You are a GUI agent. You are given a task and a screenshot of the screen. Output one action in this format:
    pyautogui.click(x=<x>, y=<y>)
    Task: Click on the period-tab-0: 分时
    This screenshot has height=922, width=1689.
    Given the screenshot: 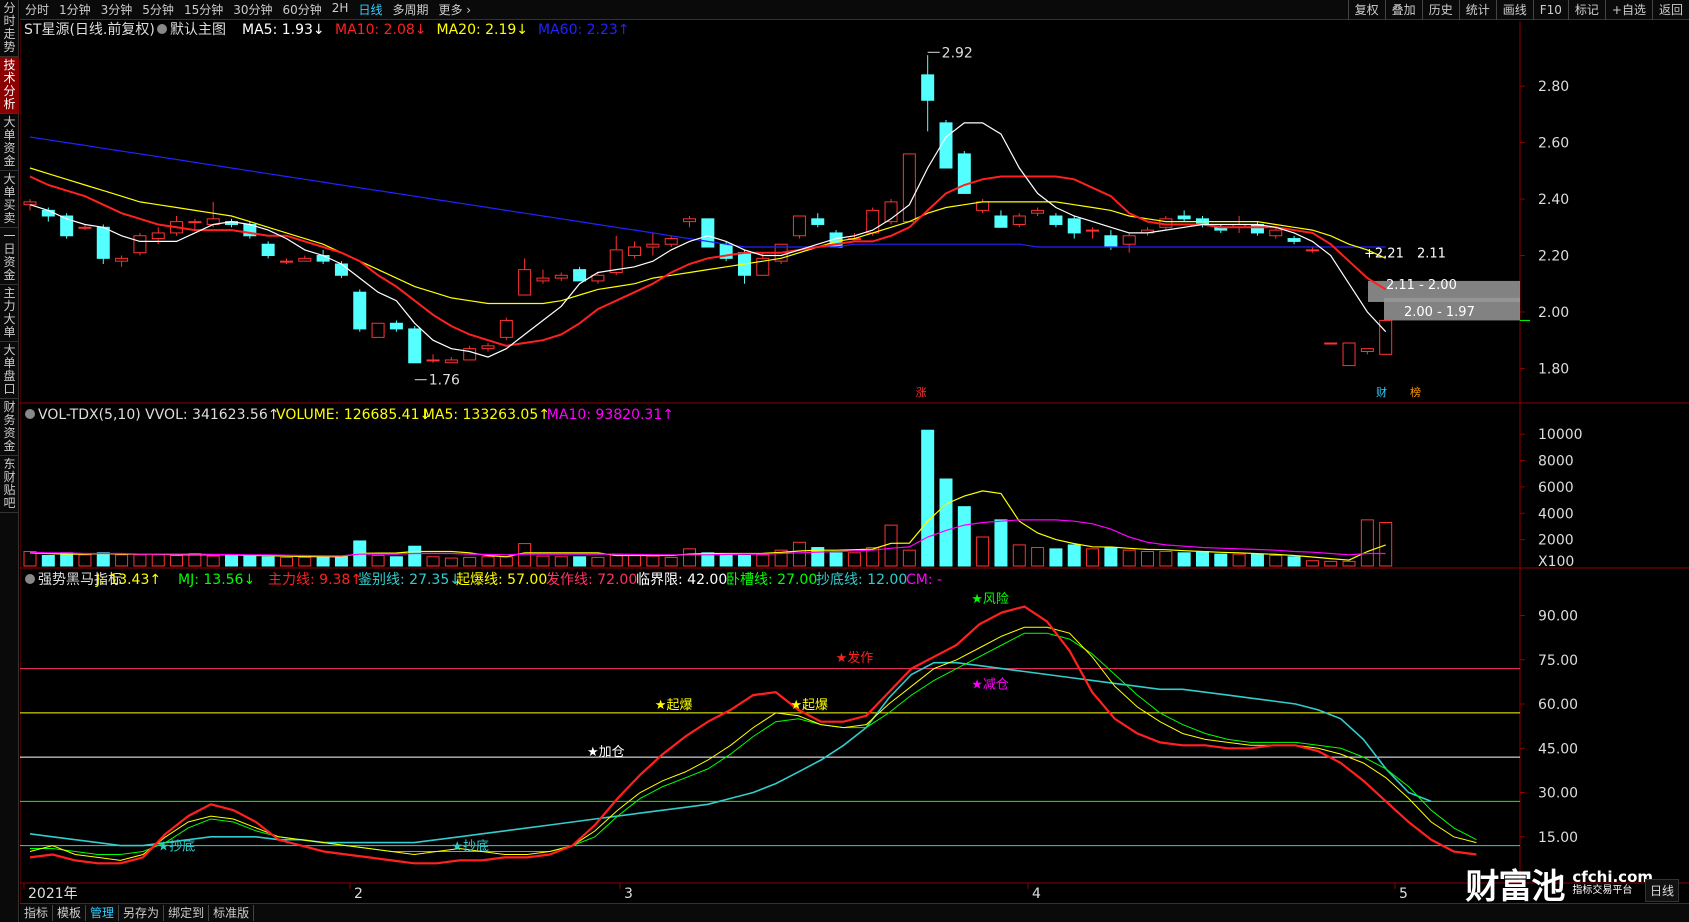 What is the action you would take?
    pyautogui.click(x=37, y=9)
    